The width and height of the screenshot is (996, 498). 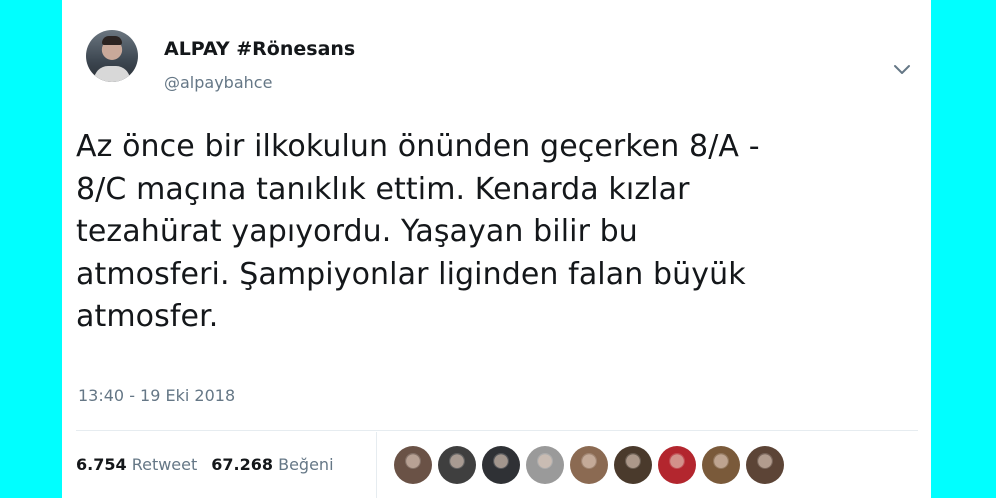 What do you see at coordinates (156, 395) in the screenshot?
I see `tweet-timestamp: 13:40 - 19 Eki 2018` at bounding box center [156, 395].